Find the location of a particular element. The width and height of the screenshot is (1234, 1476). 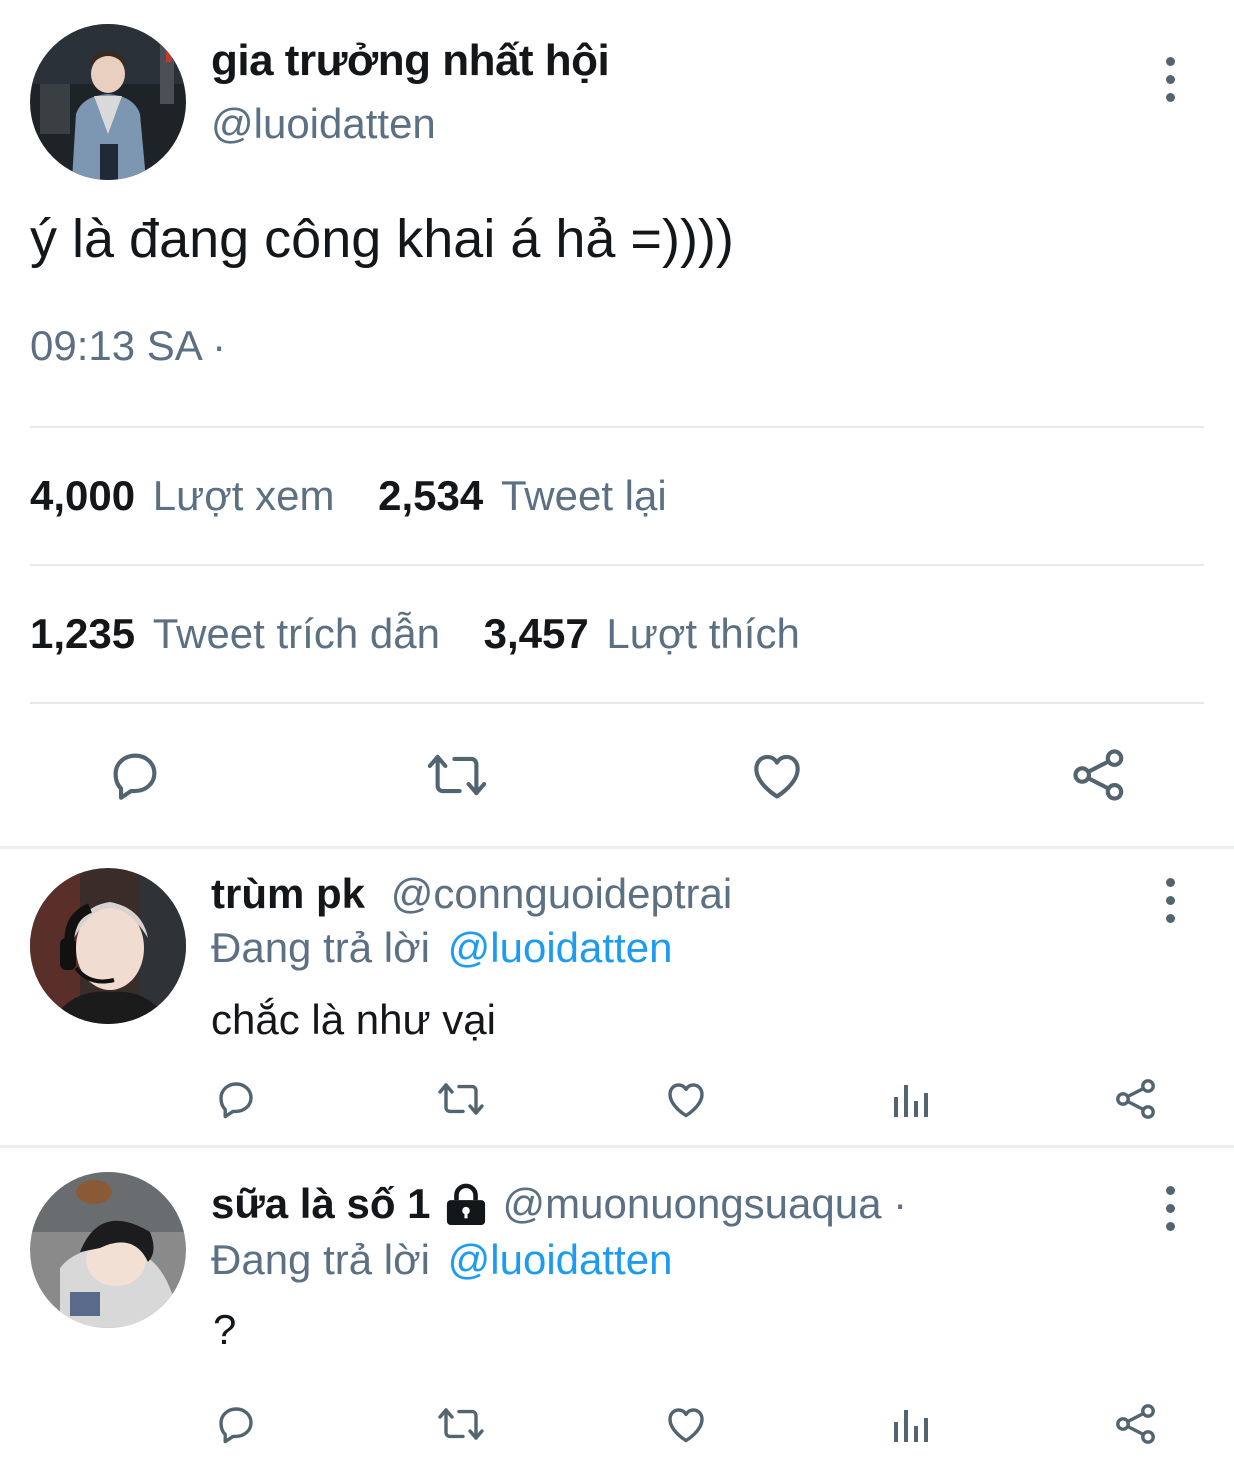

likes-count: 3,457 is located at coordinates (536, 633).